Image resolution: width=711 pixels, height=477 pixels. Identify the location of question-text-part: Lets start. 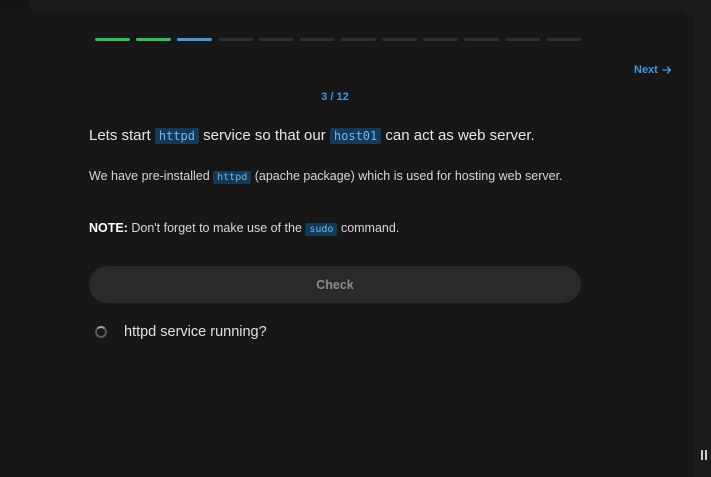
(122, 135).